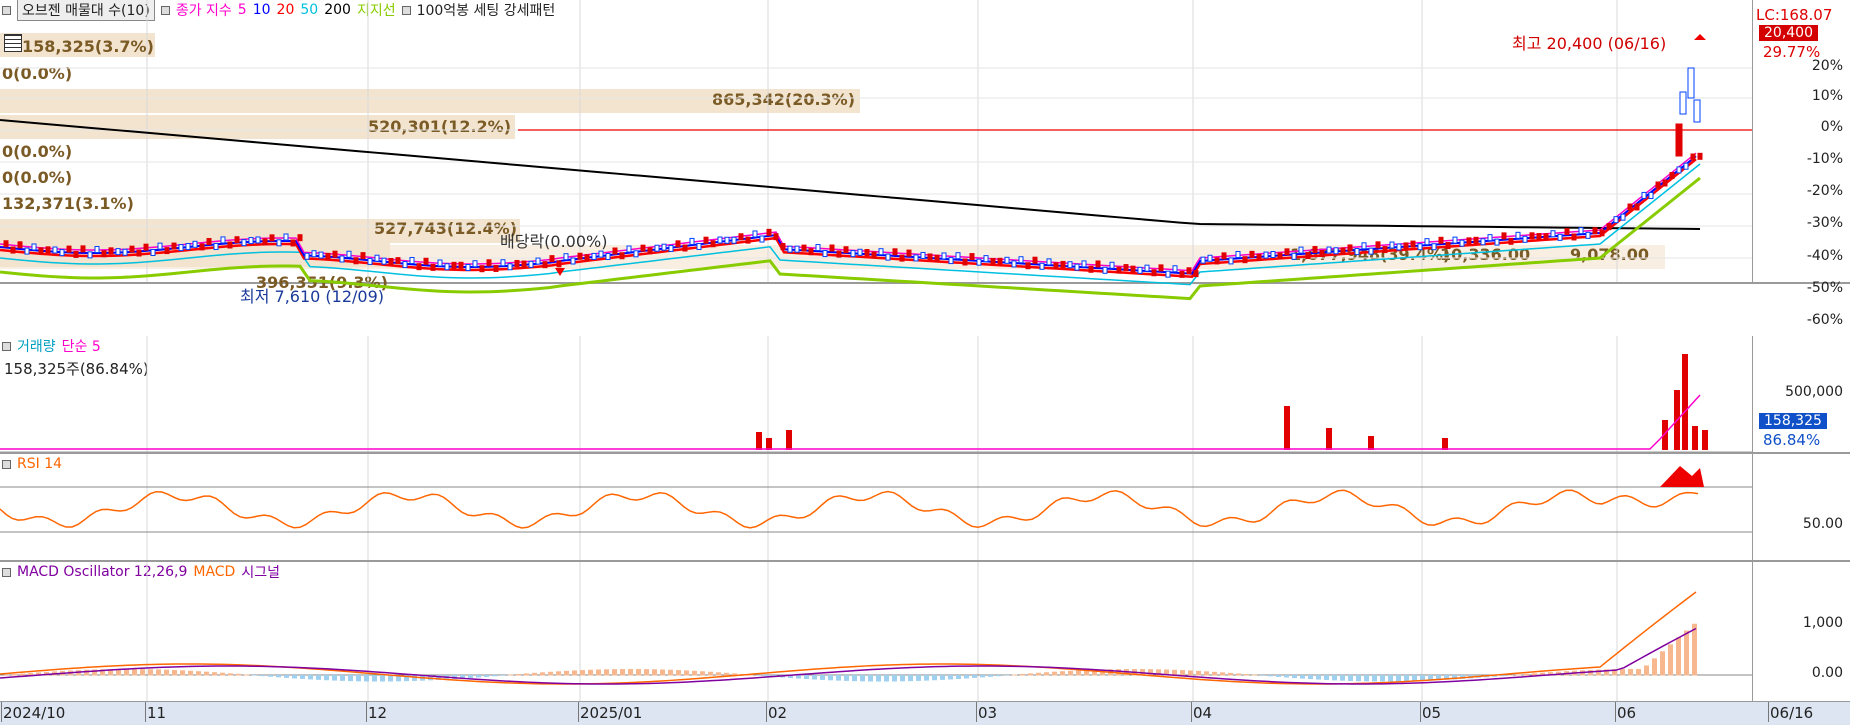 This screenshot has width=1850, height=725. I want to click on volume-axis: 500,000 158,325 86.84%, so click(1801, 395).